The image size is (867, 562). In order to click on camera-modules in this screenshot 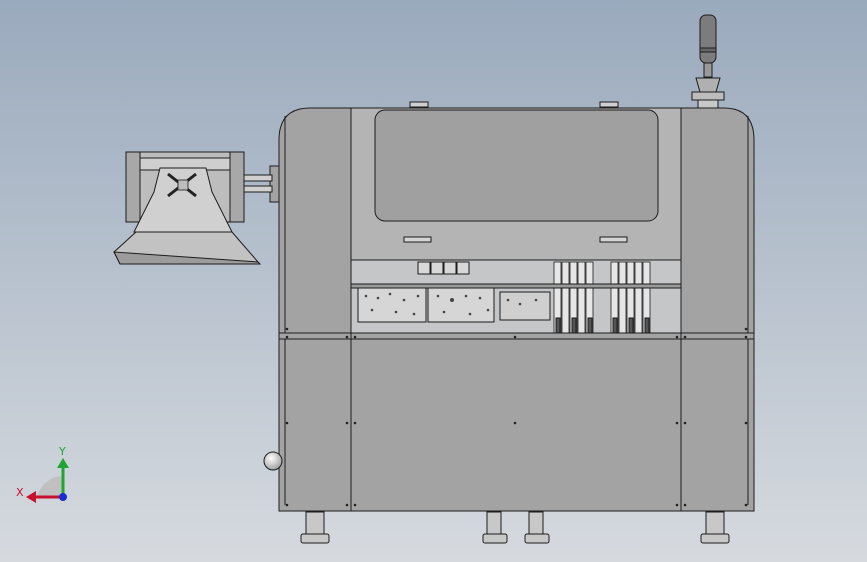, I will do `click(443, 268)`.